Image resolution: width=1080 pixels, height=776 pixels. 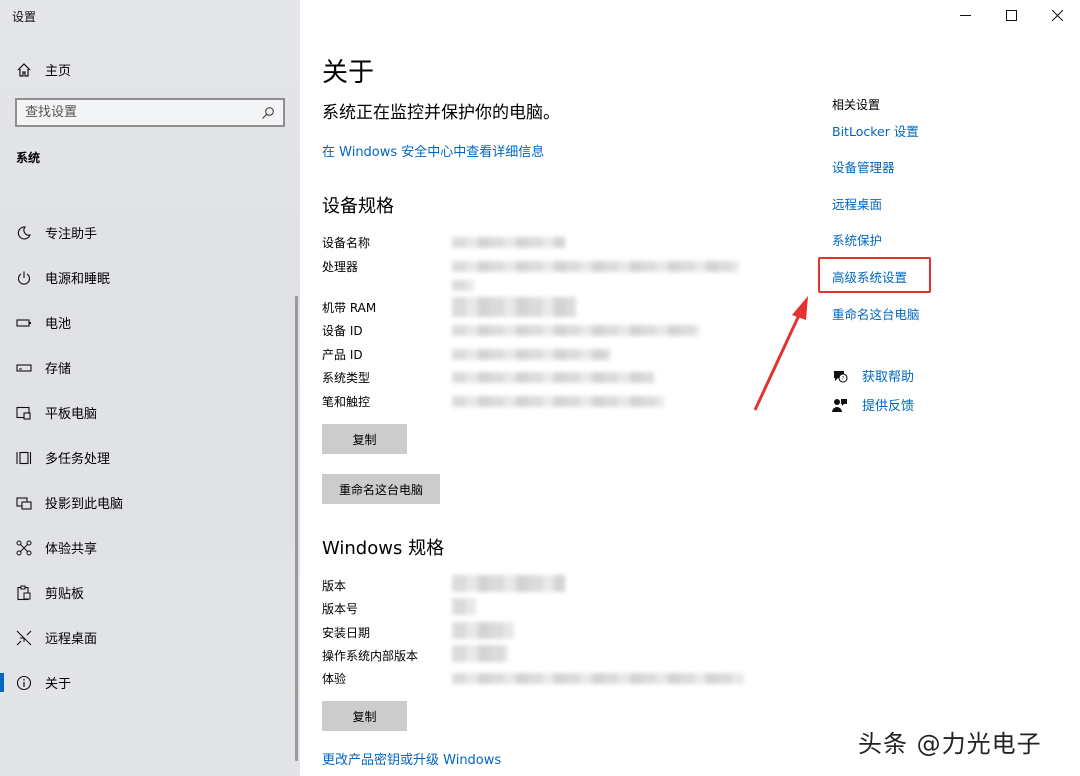 What do you see at coordinates (340, 267) in the screenshot?
I see `spec-label: 处理器` at bounding box center [340, 267].